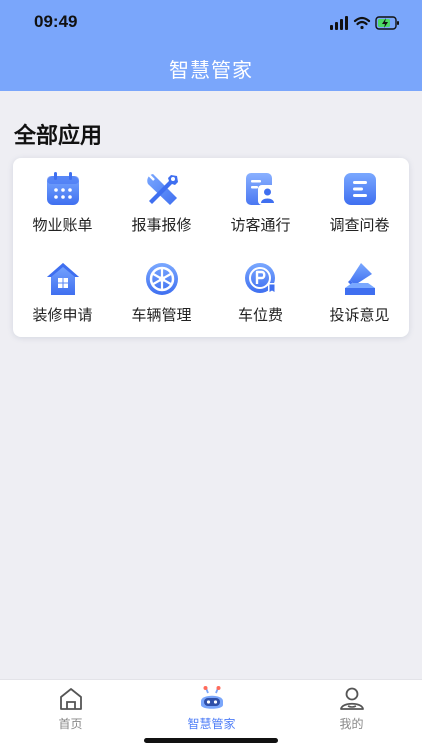 This screenshot has width=422, height=750. Describe the element at coordinates (62, 225) in the screenshot. I see `app-label: 物业账单` at that location.